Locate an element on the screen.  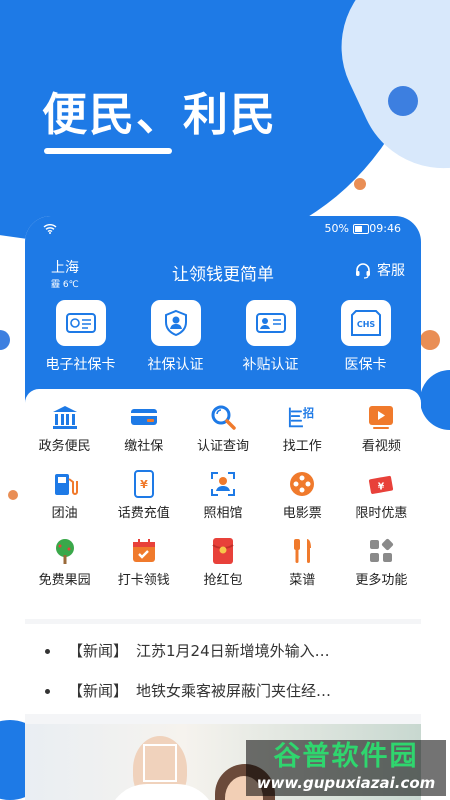
calendar-check-icon is located at coordinates (144, 551).